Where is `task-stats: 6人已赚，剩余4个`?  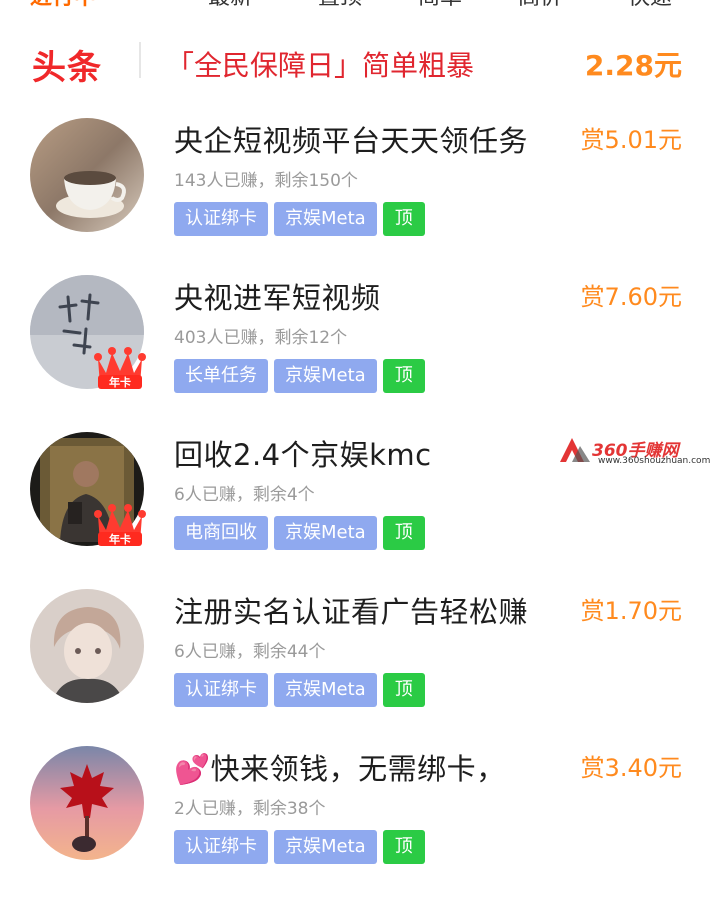
task-stats: 6人已赚，剩余4个 is located at coordinates (244, 495).